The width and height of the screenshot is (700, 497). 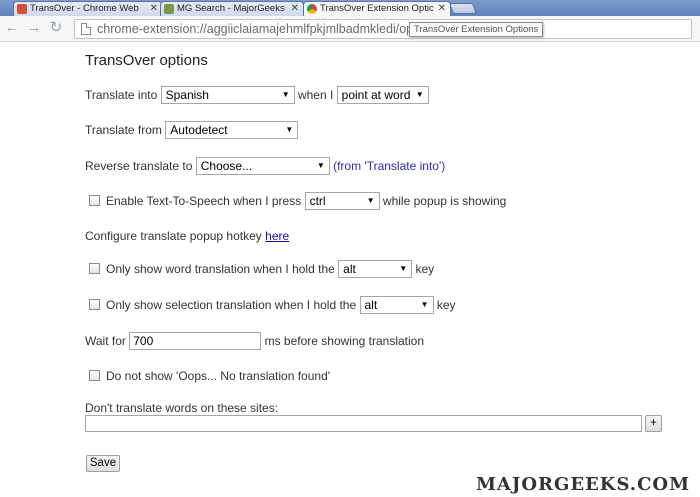 I want to click on new-tab-button, so click(x=463, y=8).